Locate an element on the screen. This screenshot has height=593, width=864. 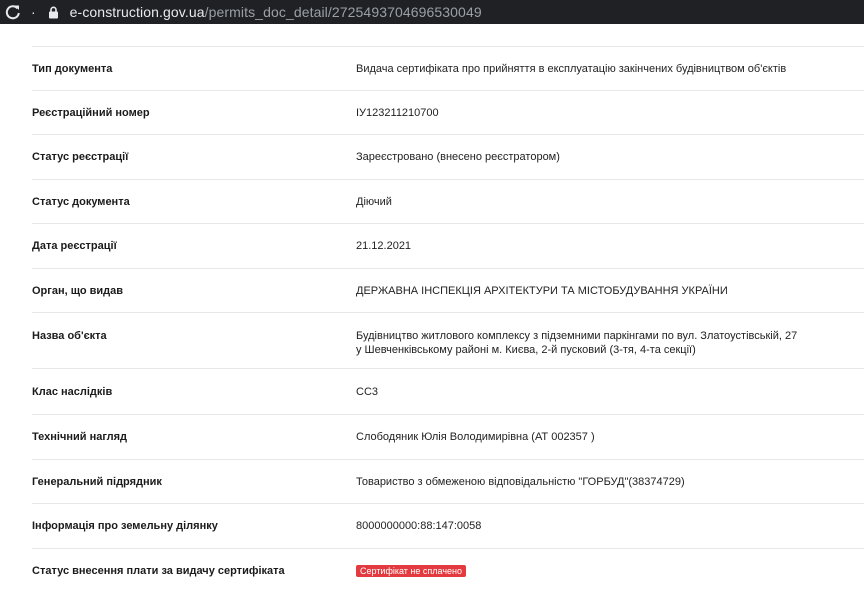
table-row: Реєстраційний номер ІУ123211210700 is located at coordinates (448, 113).